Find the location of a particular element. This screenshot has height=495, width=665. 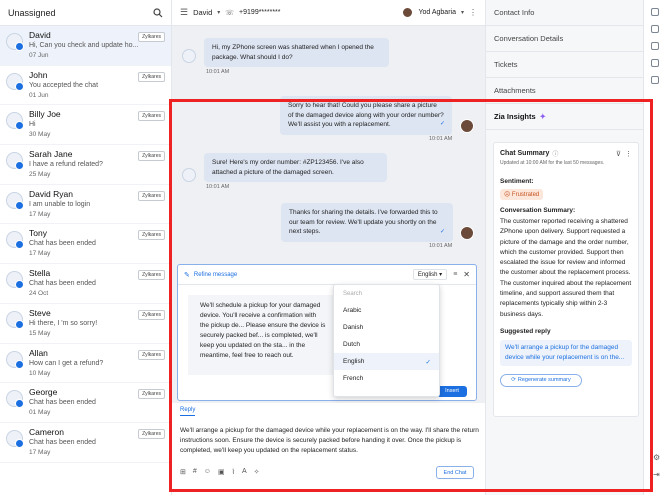

language-value: English is located at coordinates (427, 275).